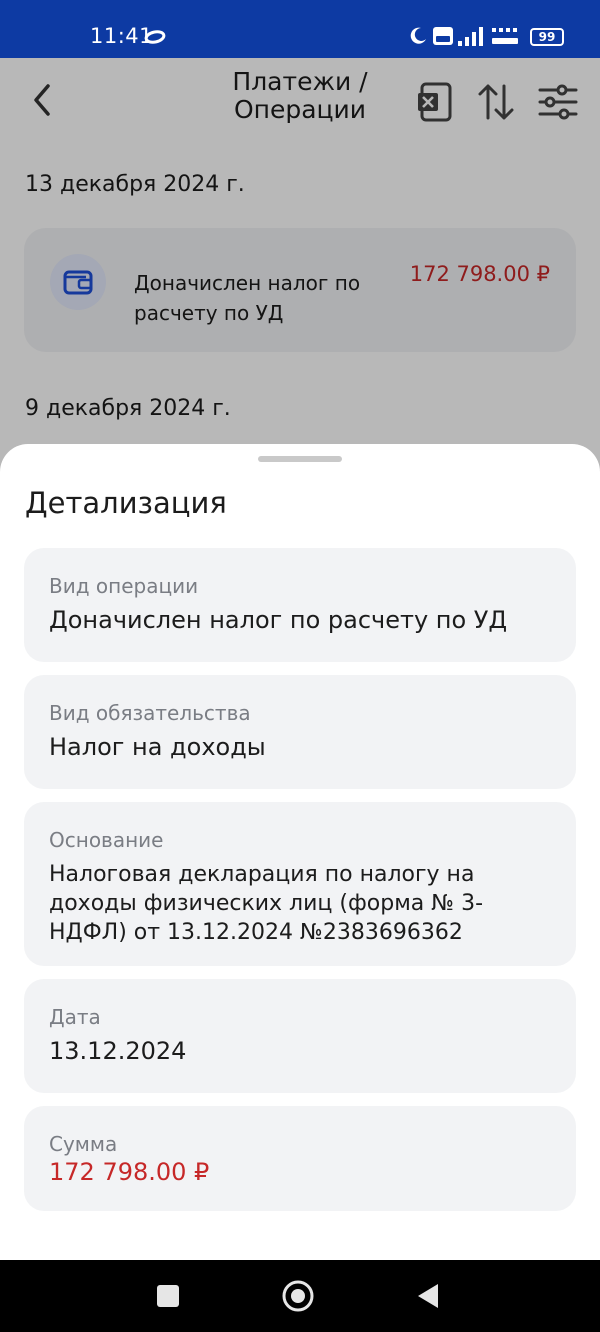 The width and height of the screenshot is (600, 1332). I want to click on moon-icon, so click(418, 35).